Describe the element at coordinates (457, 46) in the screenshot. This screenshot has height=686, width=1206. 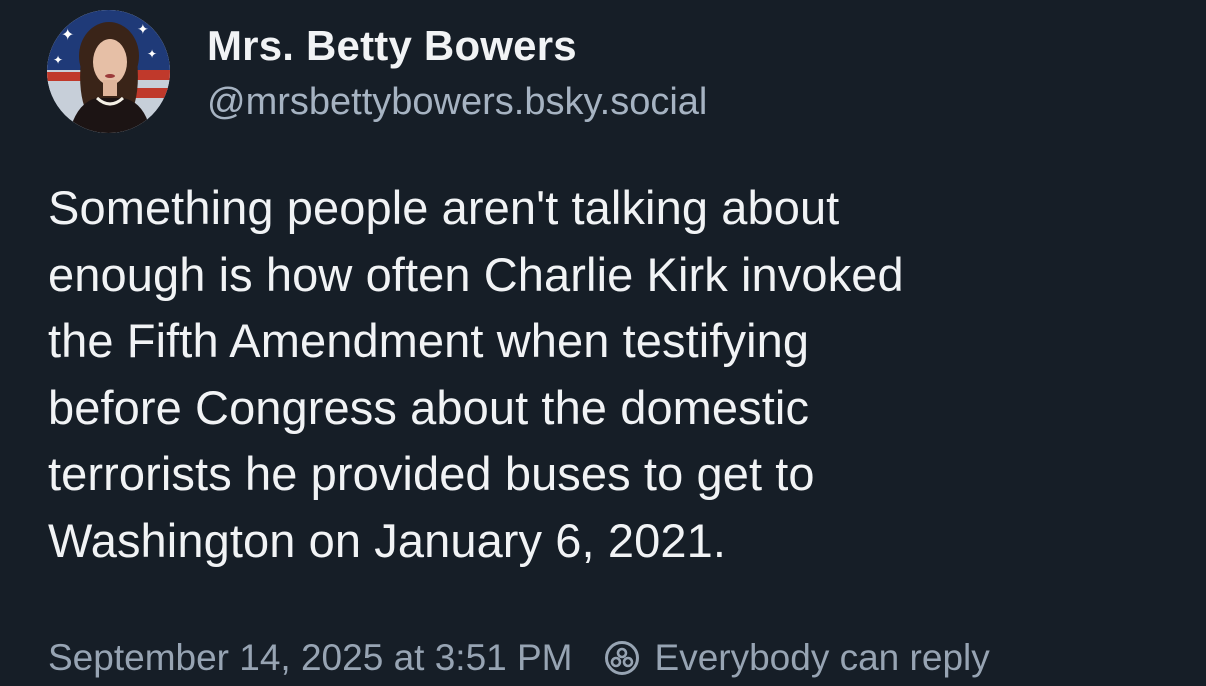
I see `author-display-name: Mrs. Betty Bowers` at that location.